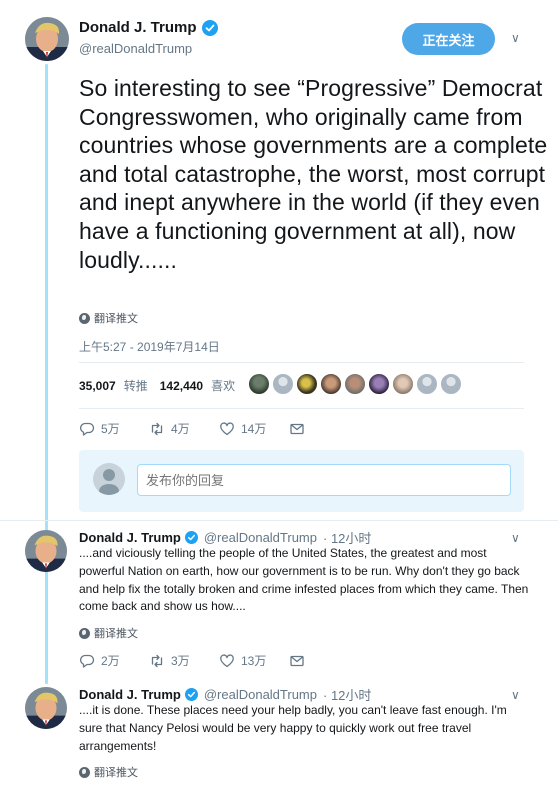 This screenshot has height=787, width=558. What do you see at coordinates (181, 386) in the screenshot?
I see `likes-count: 142,440` at bounding box center [181, 386].